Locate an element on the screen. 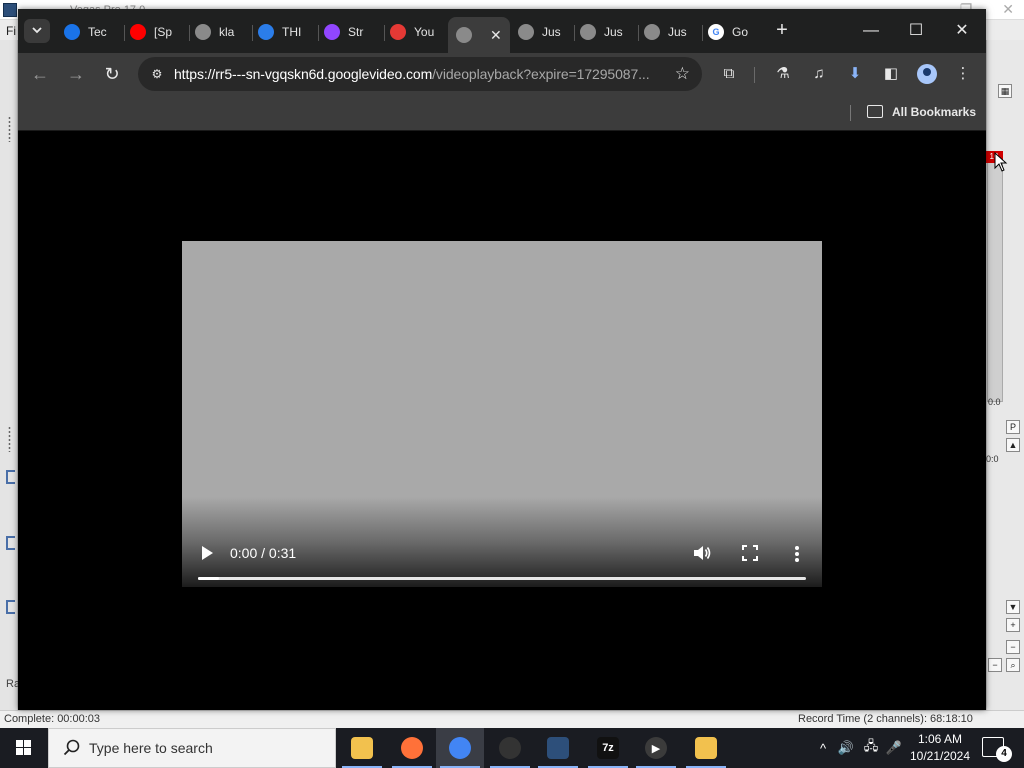  tab-4: THI is located at coordinates (283, 32).